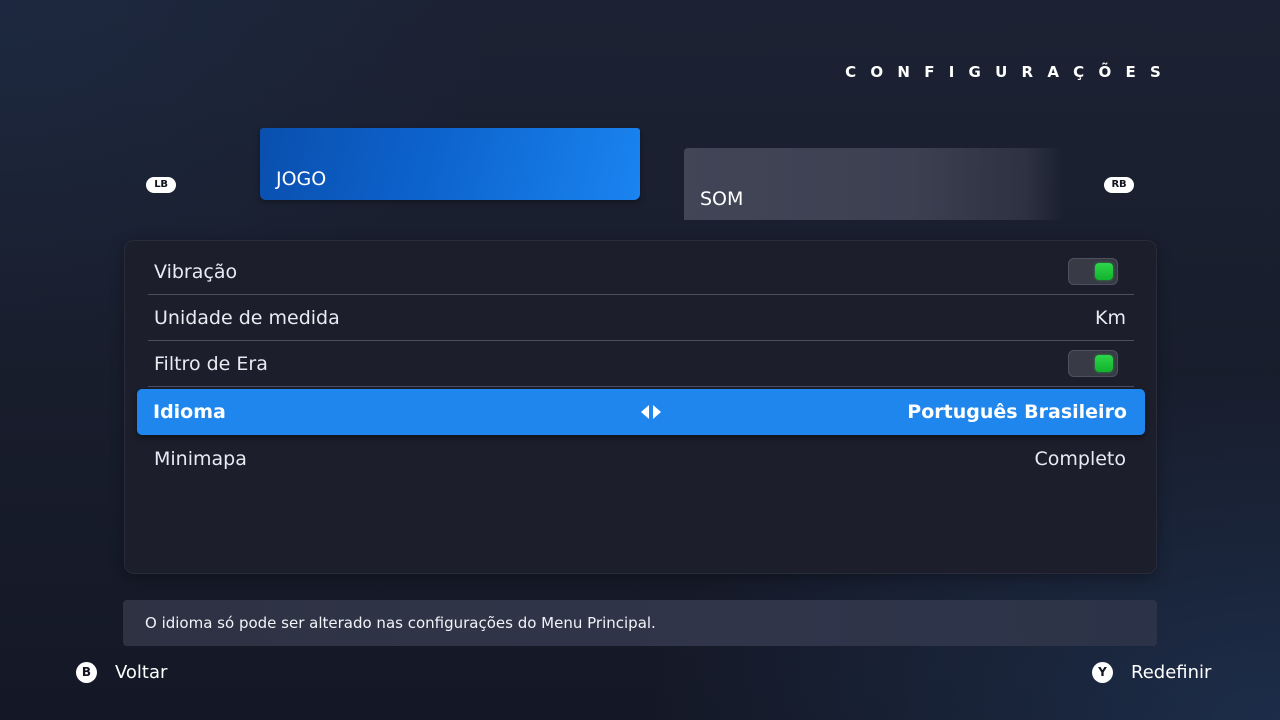  I want to click on tab-jogo-label: JOGO, so click(301, 179).